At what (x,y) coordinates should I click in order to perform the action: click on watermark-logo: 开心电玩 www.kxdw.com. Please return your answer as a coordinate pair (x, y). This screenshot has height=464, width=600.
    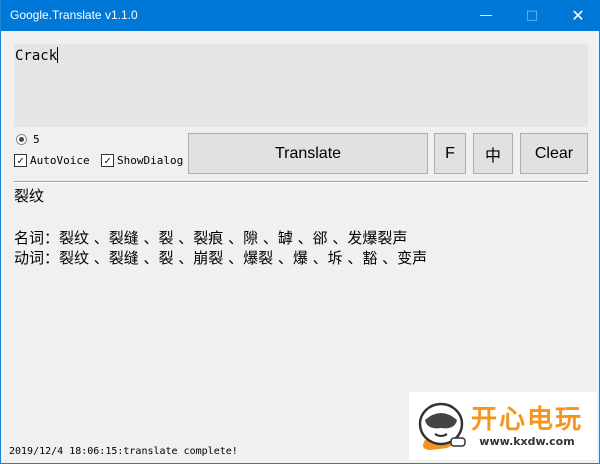
    Looking at the image, I should click on (503, 426).